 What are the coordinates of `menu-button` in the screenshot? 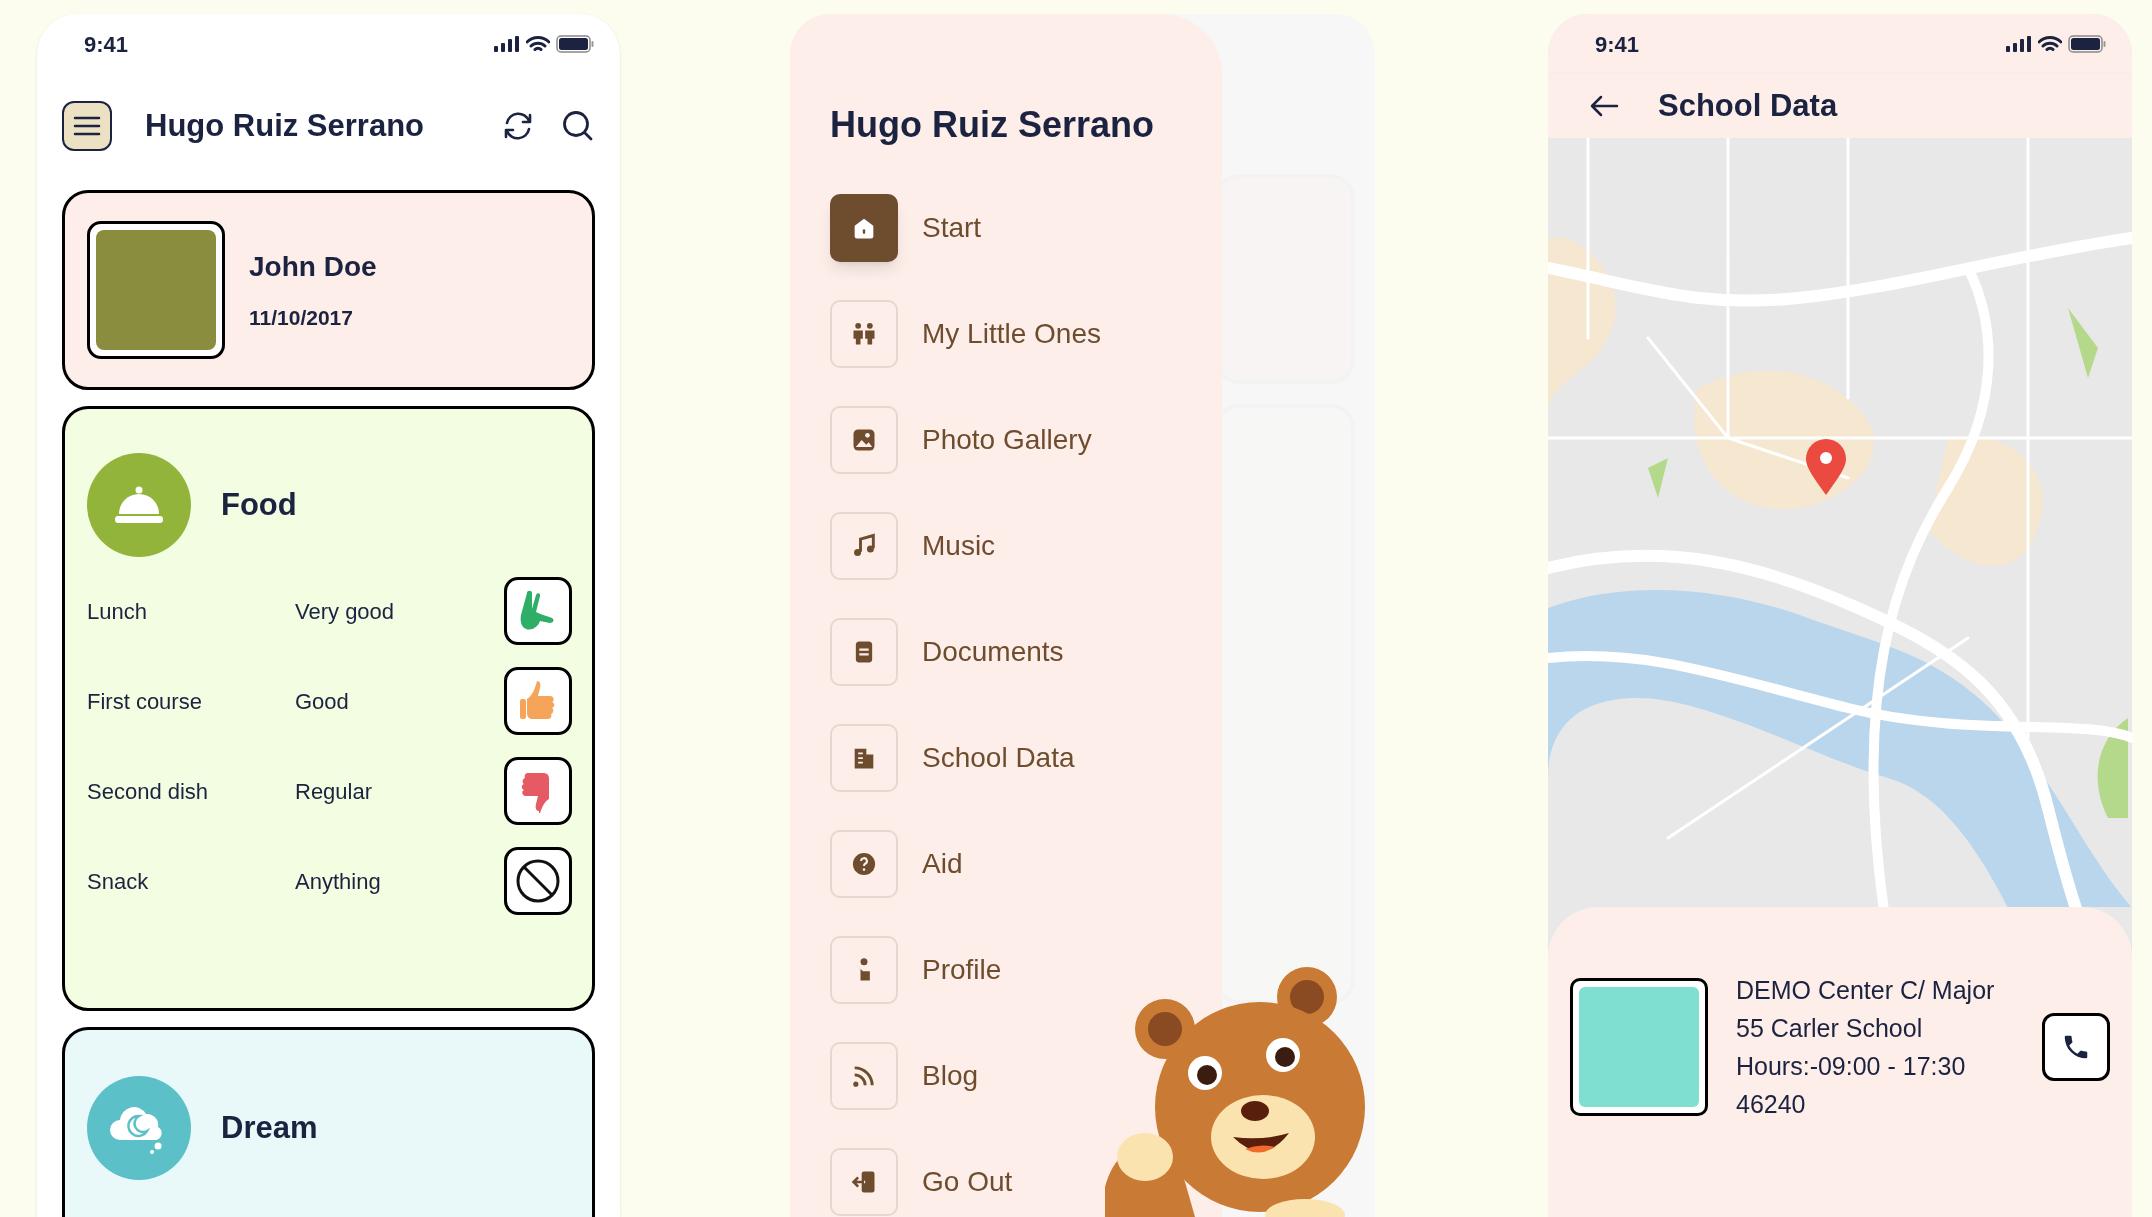 It's located at (87, 126).